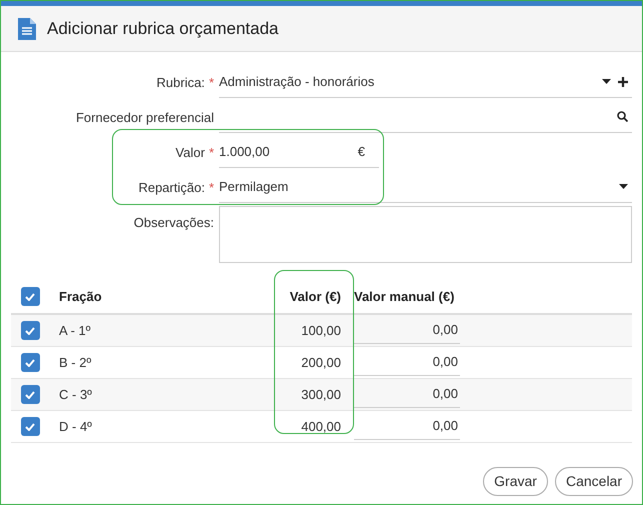  I want to click on document-icon, so click(27, 28).